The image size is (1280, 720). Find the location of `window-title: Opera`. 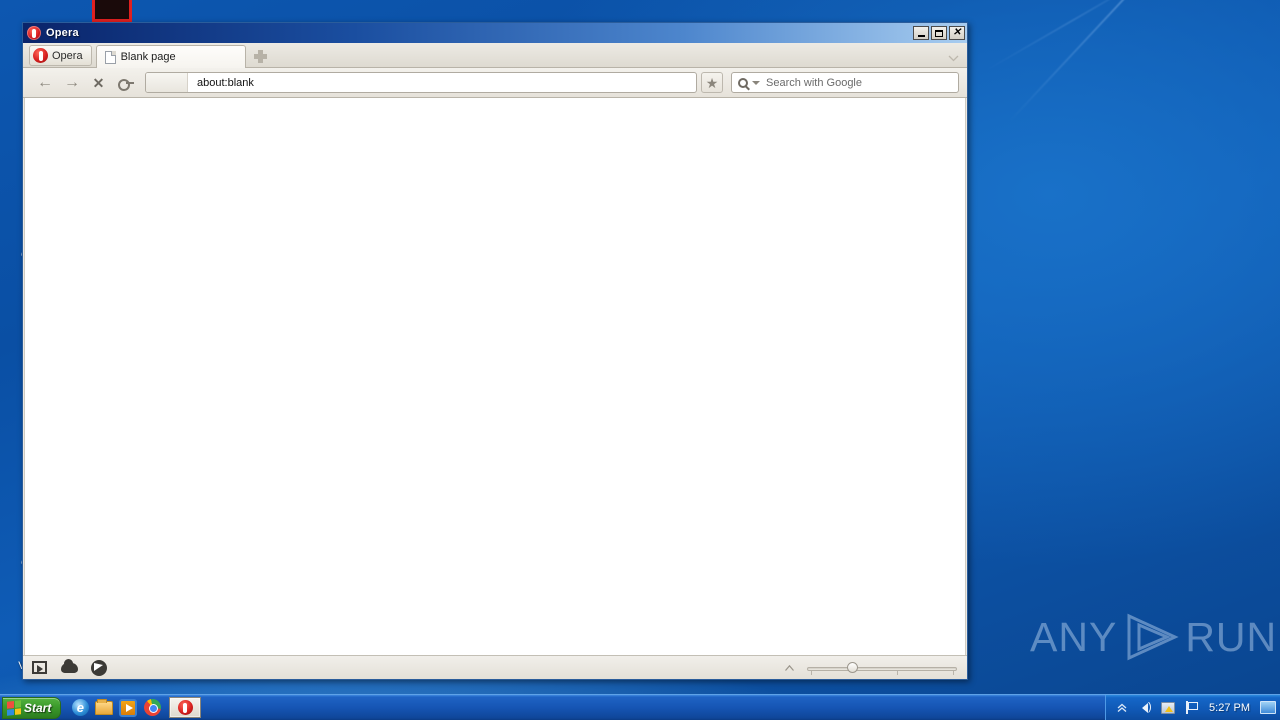

window-title: Opera is located at coordinates (62, 33).